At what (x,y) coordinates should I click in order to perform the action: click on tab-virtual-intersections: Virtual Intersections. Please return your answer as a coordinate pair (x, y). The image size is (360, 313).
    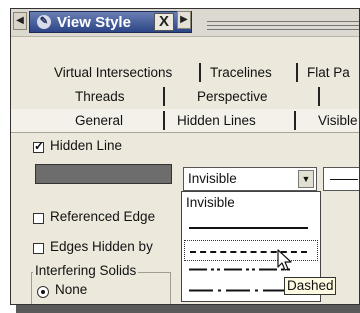
    Looking at the image, I should click on (113, 73).